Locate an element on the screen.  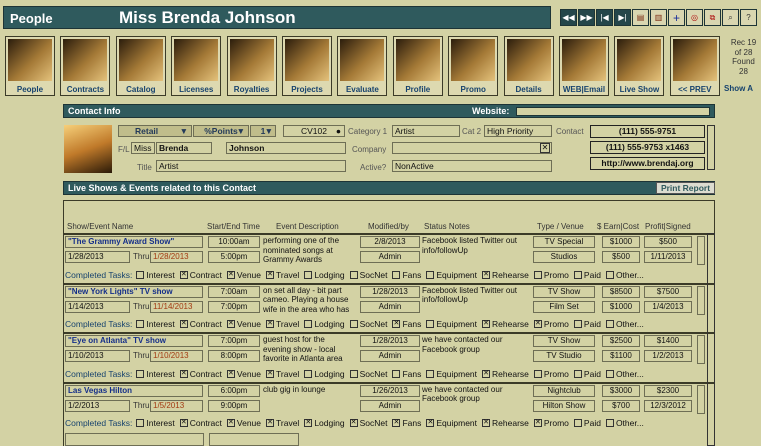
title-field: Artist is located at coordinates (251, 166).